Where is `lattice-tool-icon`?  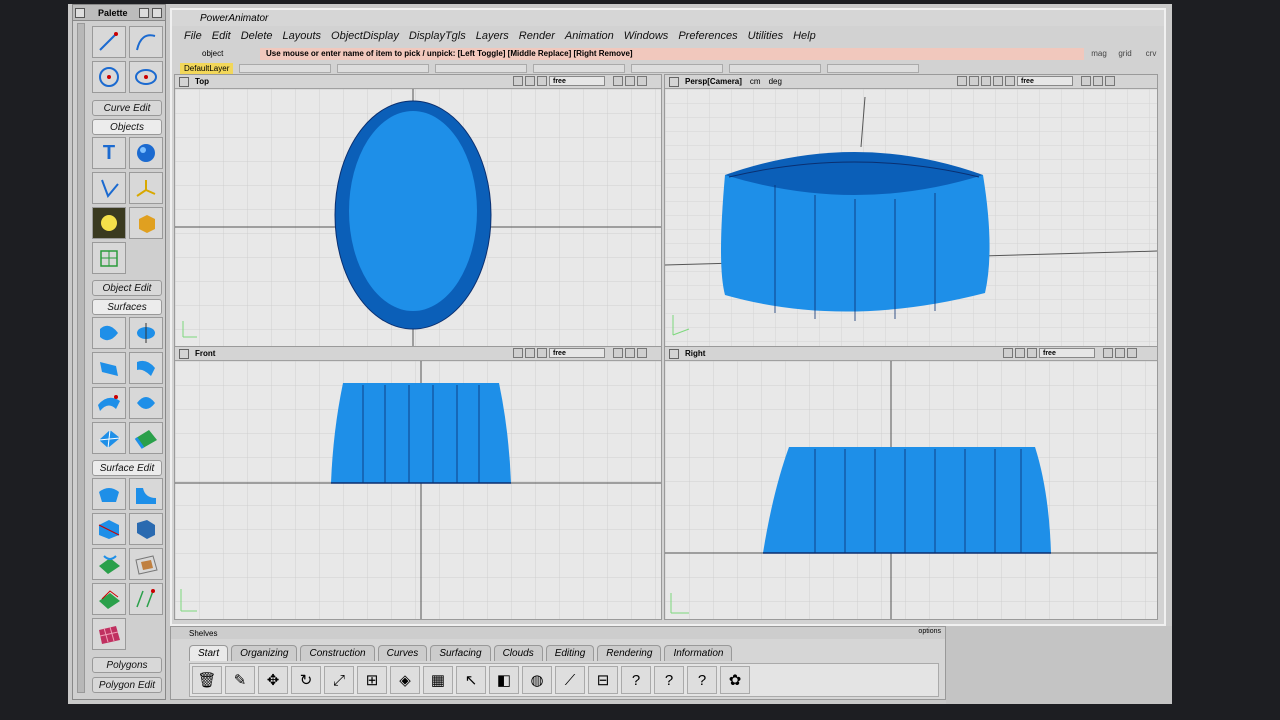 lattice-tool-icon is located at coordinates (109, 258).